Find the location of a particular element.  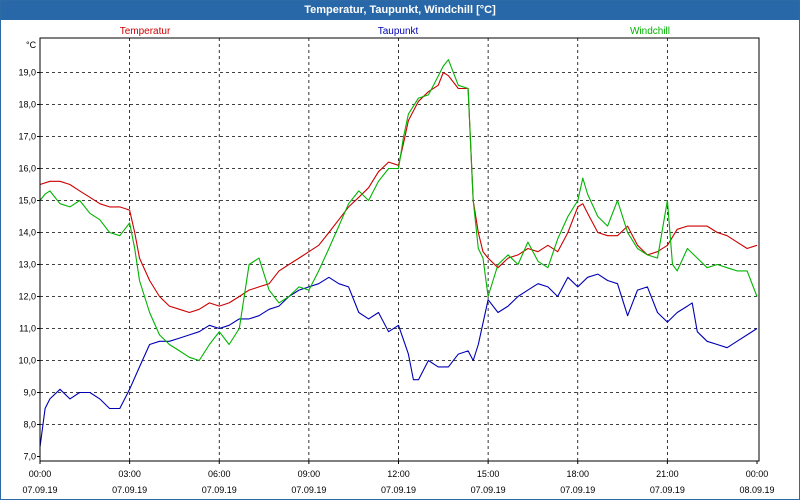

y-tick-label: 9,0 is located at coordinates (29, 393).